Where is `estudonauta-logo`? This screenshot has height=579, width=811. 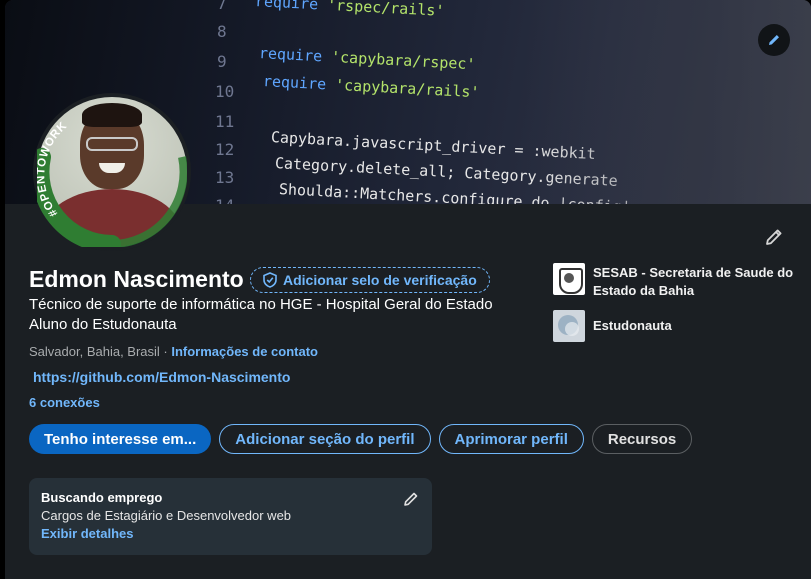
estudonauta-logo is located at coordinates (569, 326).